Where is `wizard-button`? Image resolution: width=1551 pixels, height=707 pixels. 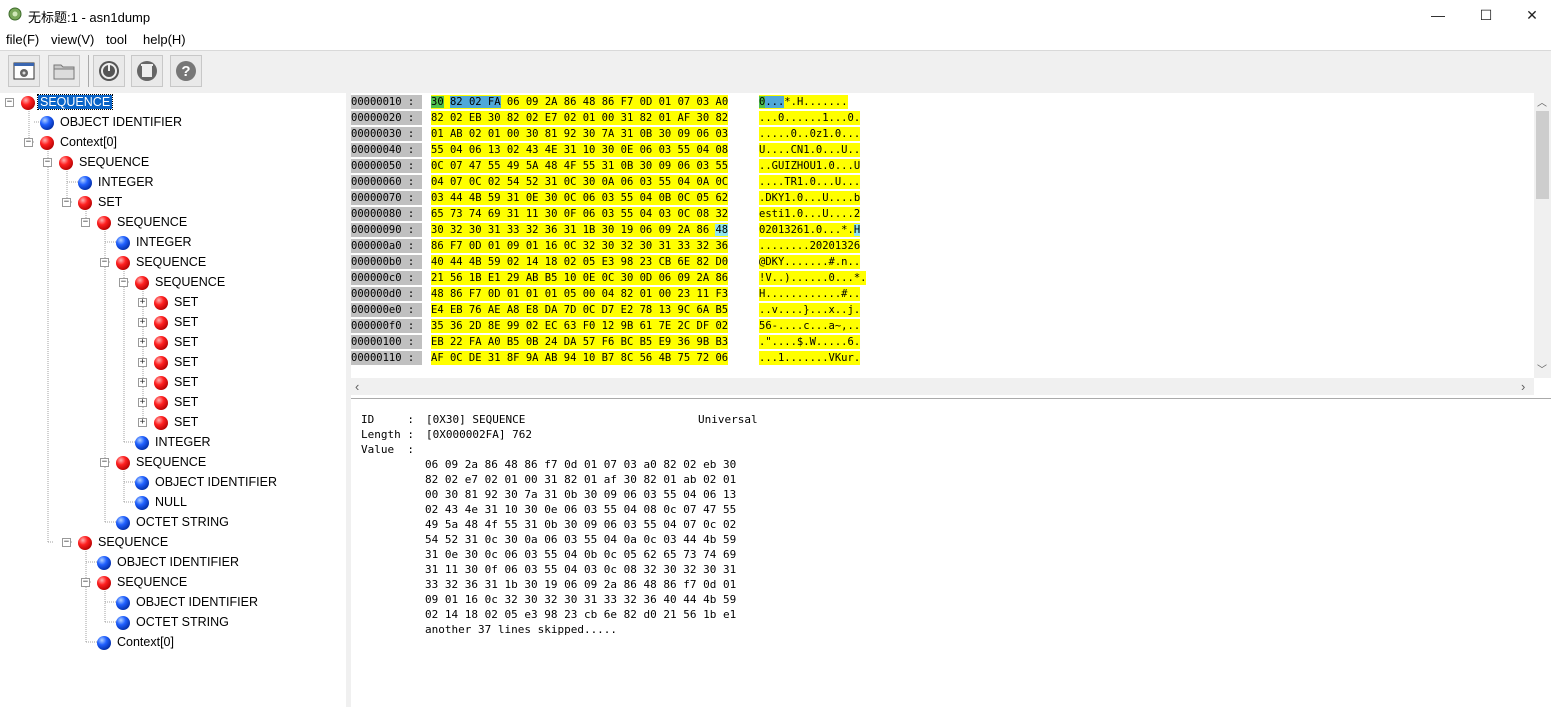 wizard-button is located at coordinates (24, 71).